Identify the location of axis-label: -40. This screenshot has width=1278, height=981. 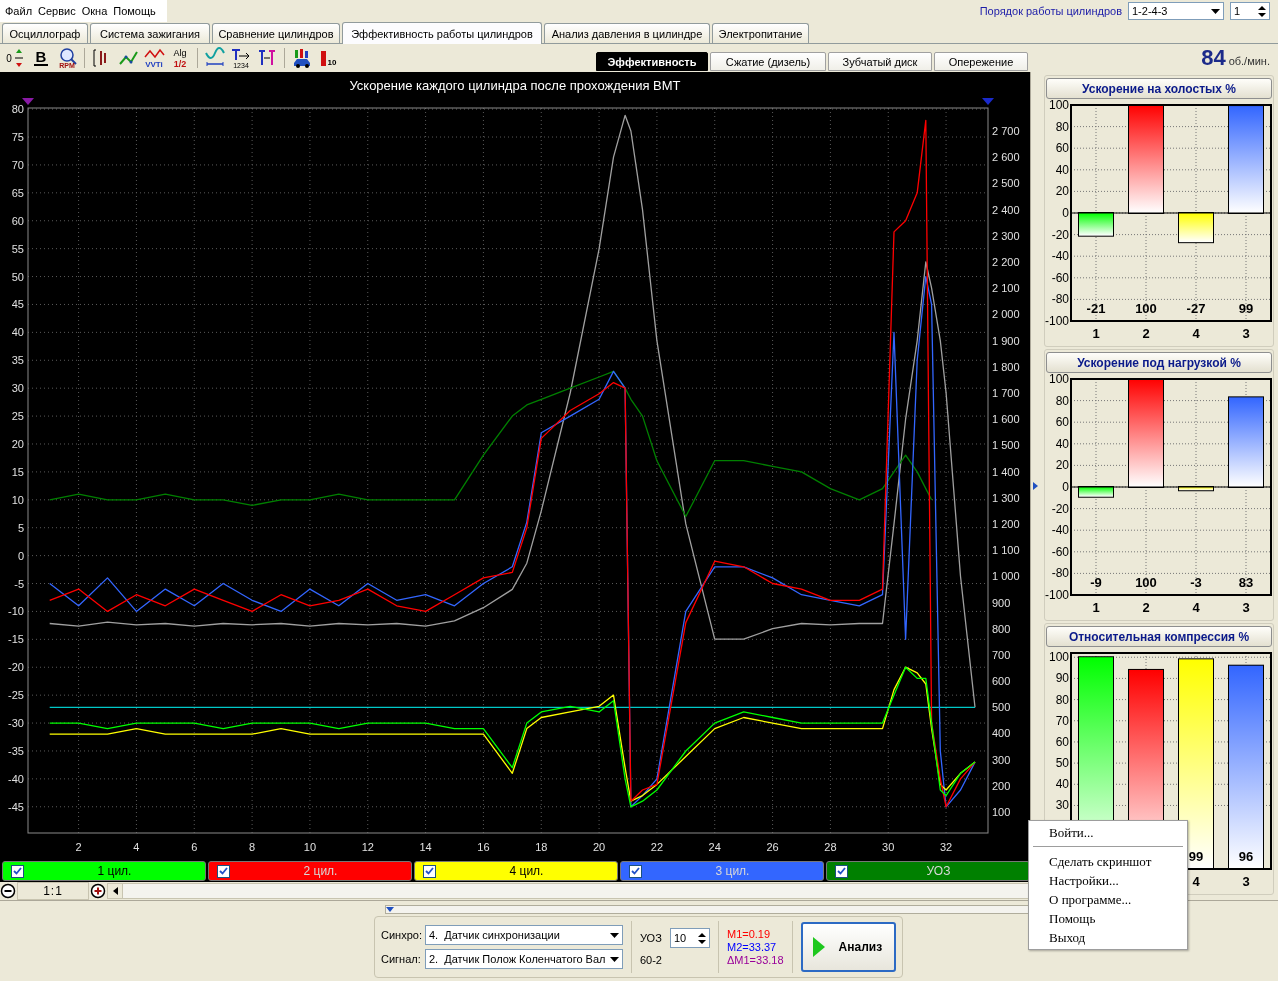
(1060, 530).